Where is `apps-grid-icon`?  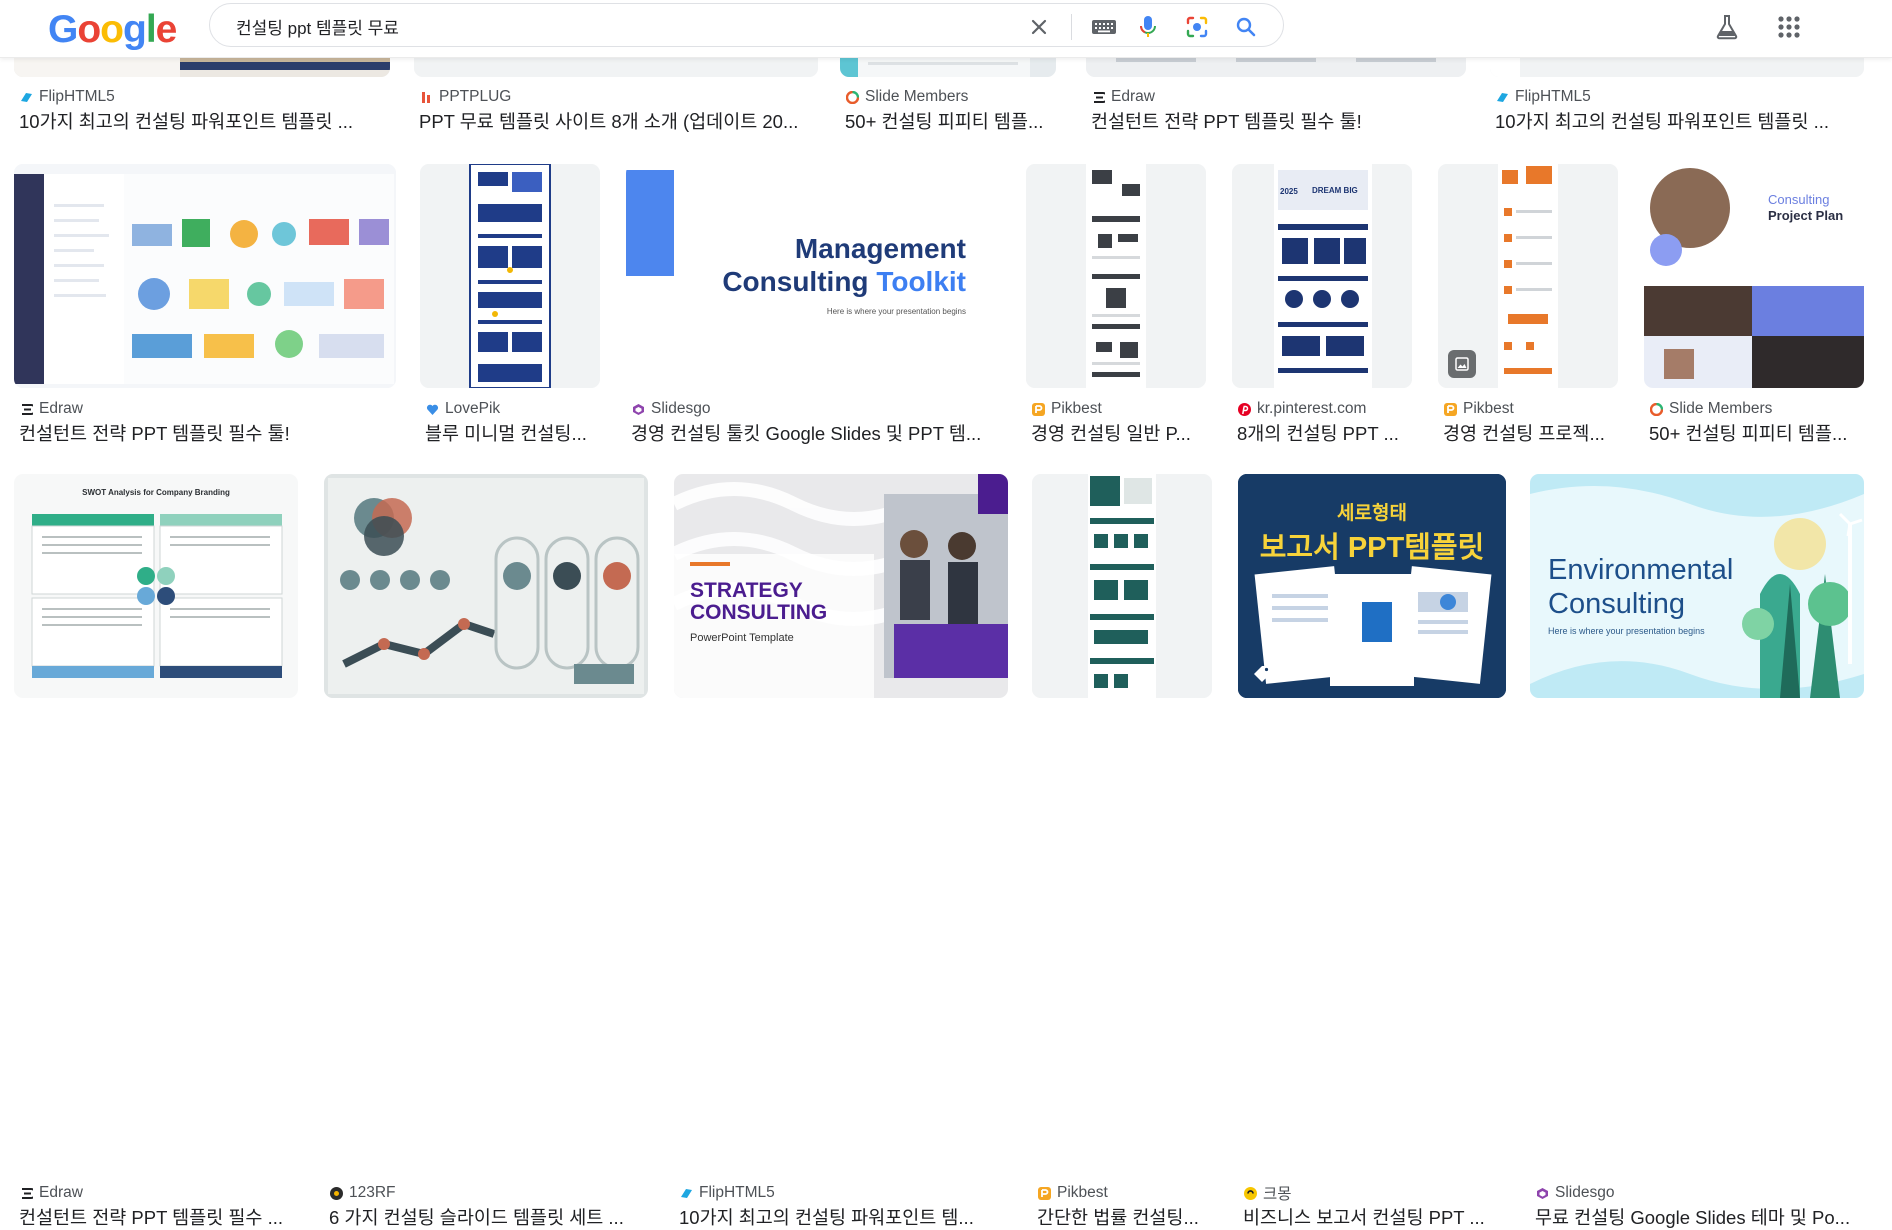 apps-grid-icon is located at coordinates (1789, 27).